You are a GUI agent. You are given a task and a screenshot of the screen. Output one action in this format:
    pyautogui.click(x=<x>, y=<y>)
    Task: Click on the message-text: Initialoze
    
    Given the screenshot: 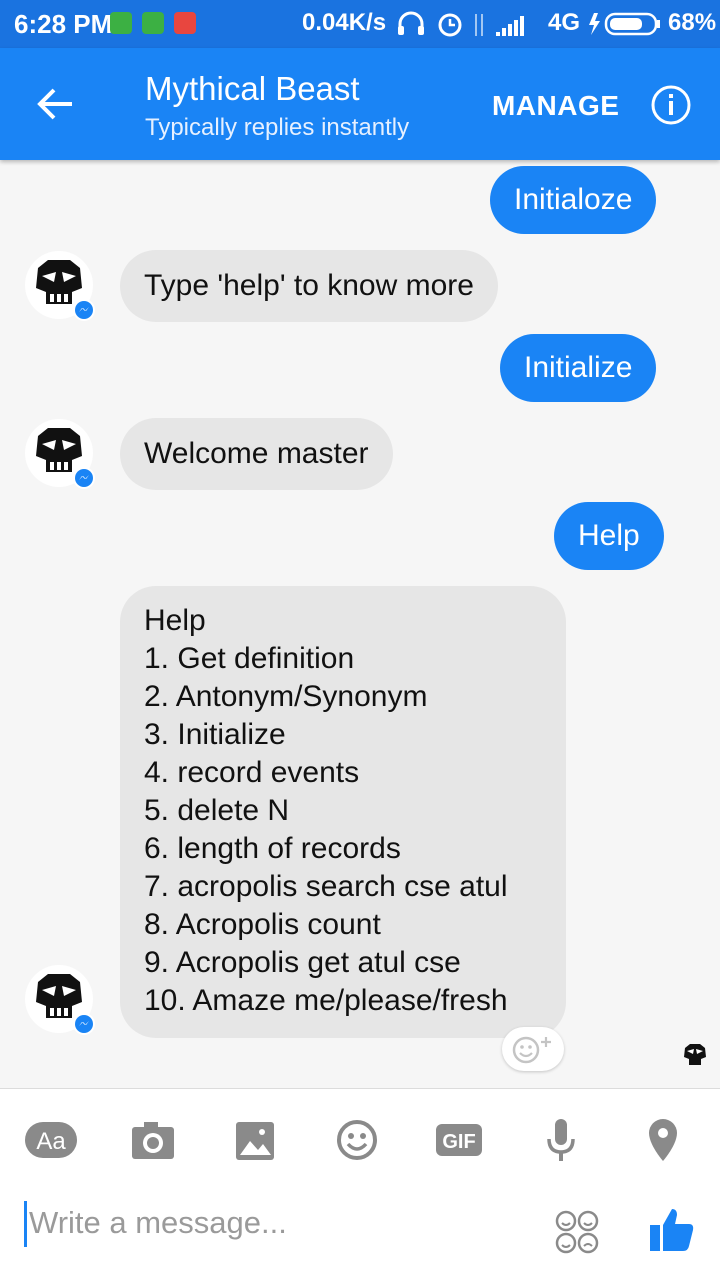 What is the action you would take?
    pyautogui.click(x=573, y=199)
    